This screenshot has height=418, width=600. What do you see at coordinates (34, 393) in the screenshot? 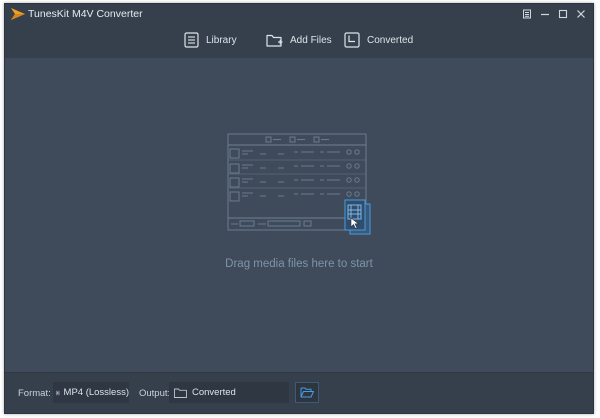
I see `format-label: Format:` at bounding box center [34, 393].